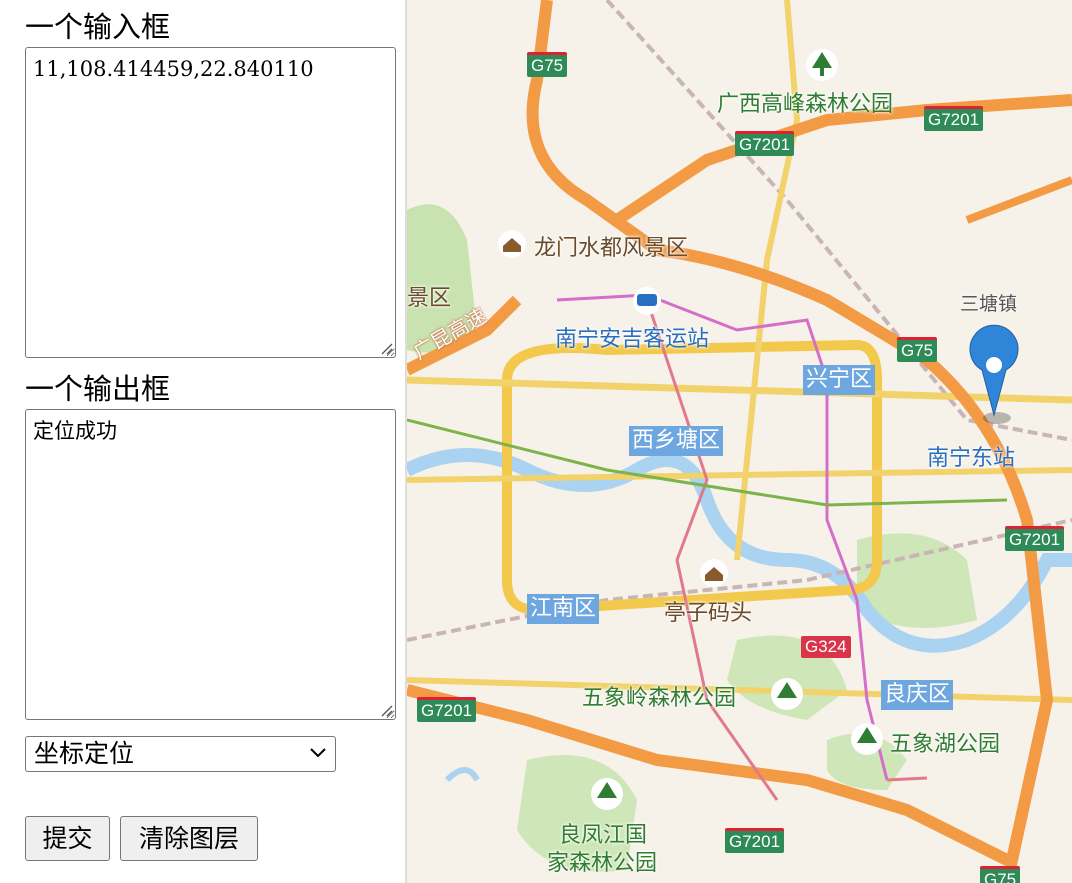 The image size is (1072, 883). Describe the element at coordinates (429, 298) in the screenshot. I see `map-label-partial: 景区` at that location.